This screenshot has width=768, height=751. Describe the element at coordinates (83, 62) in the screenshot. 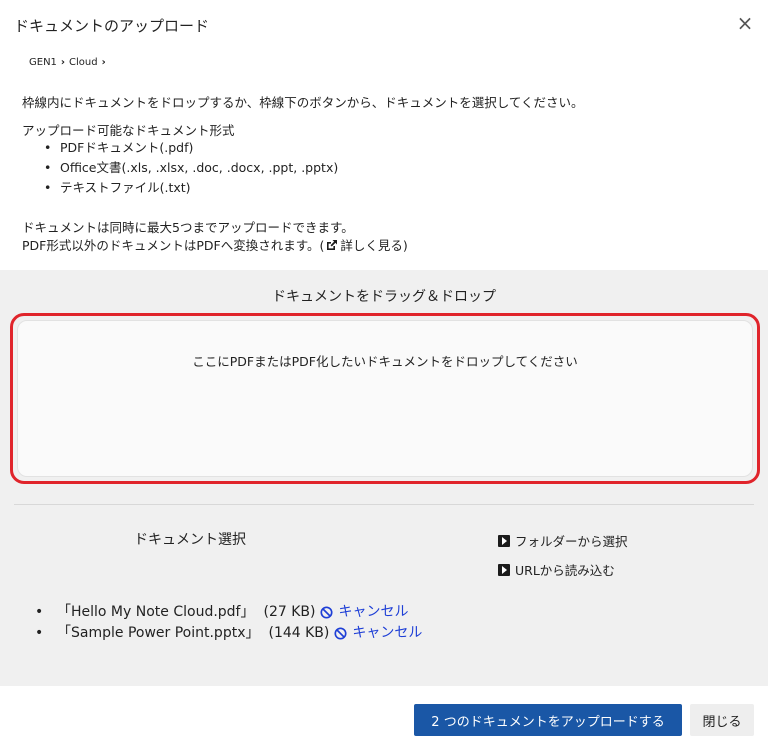

I see `breadcrumb-item-cloud: Cloud` at that location.